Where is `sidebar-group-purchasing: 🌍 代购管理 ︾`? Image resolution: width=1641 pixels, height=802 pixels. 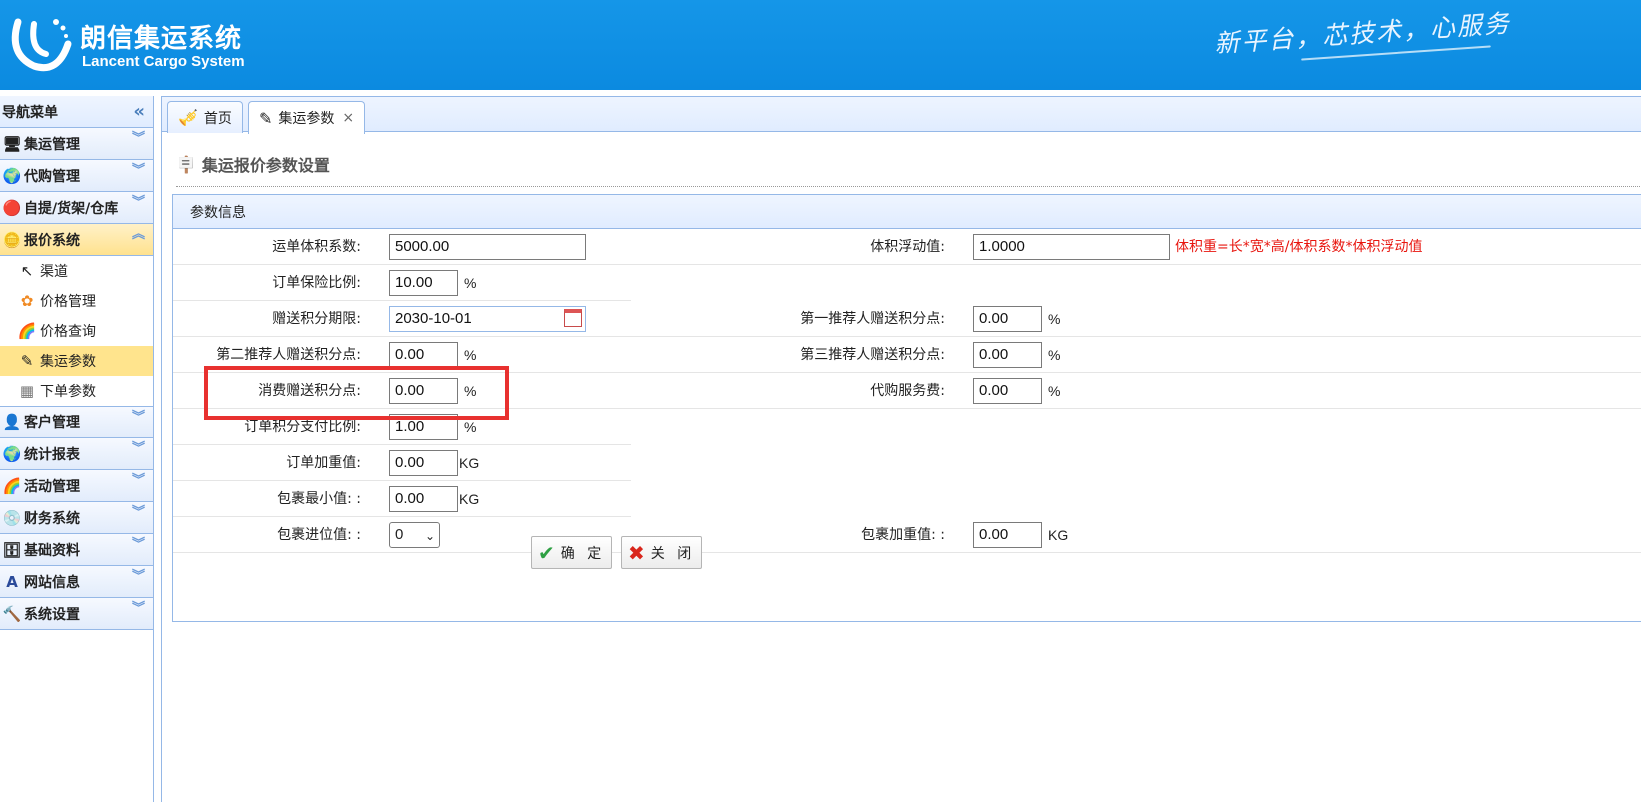 sidebar-group-purchasing: 🌍 代购管理 ︾ is located at coordinates (76, 176).